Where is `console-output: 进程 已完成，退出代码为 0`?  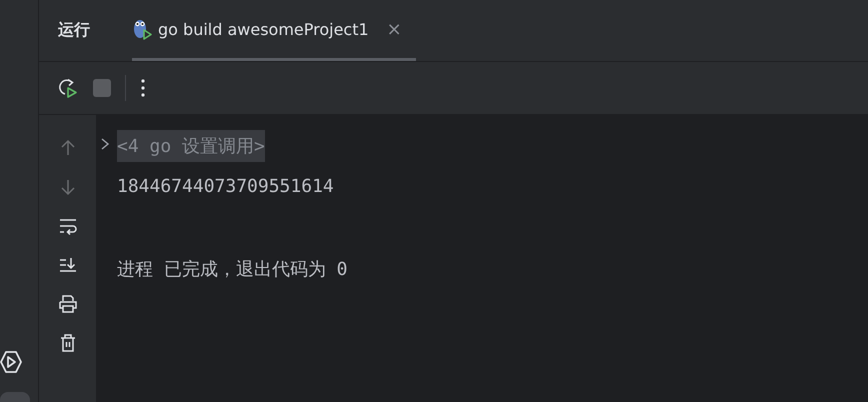 console-output: 进程 已完成，退出代码为 0 is located at coordinates (232, 269).